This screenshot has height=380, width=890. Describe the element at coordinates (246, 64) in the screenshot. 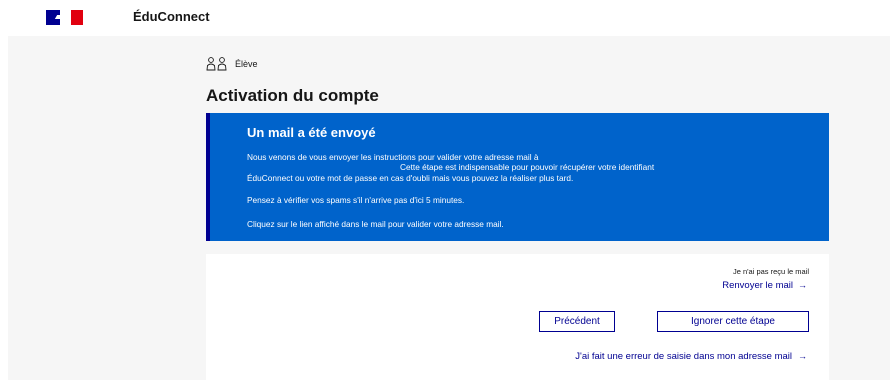

I see `role-label: Élève` at that location.